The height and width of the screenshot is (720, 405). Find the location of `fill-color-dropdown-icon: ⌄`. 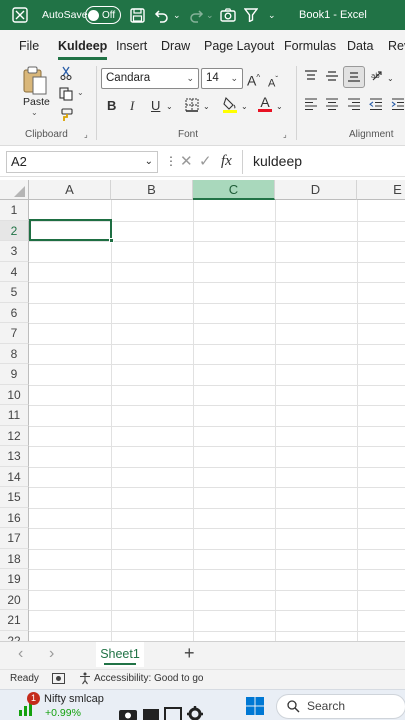

fill-color-dropdown-icon: ⌄ is located at coordinates (244, 107).